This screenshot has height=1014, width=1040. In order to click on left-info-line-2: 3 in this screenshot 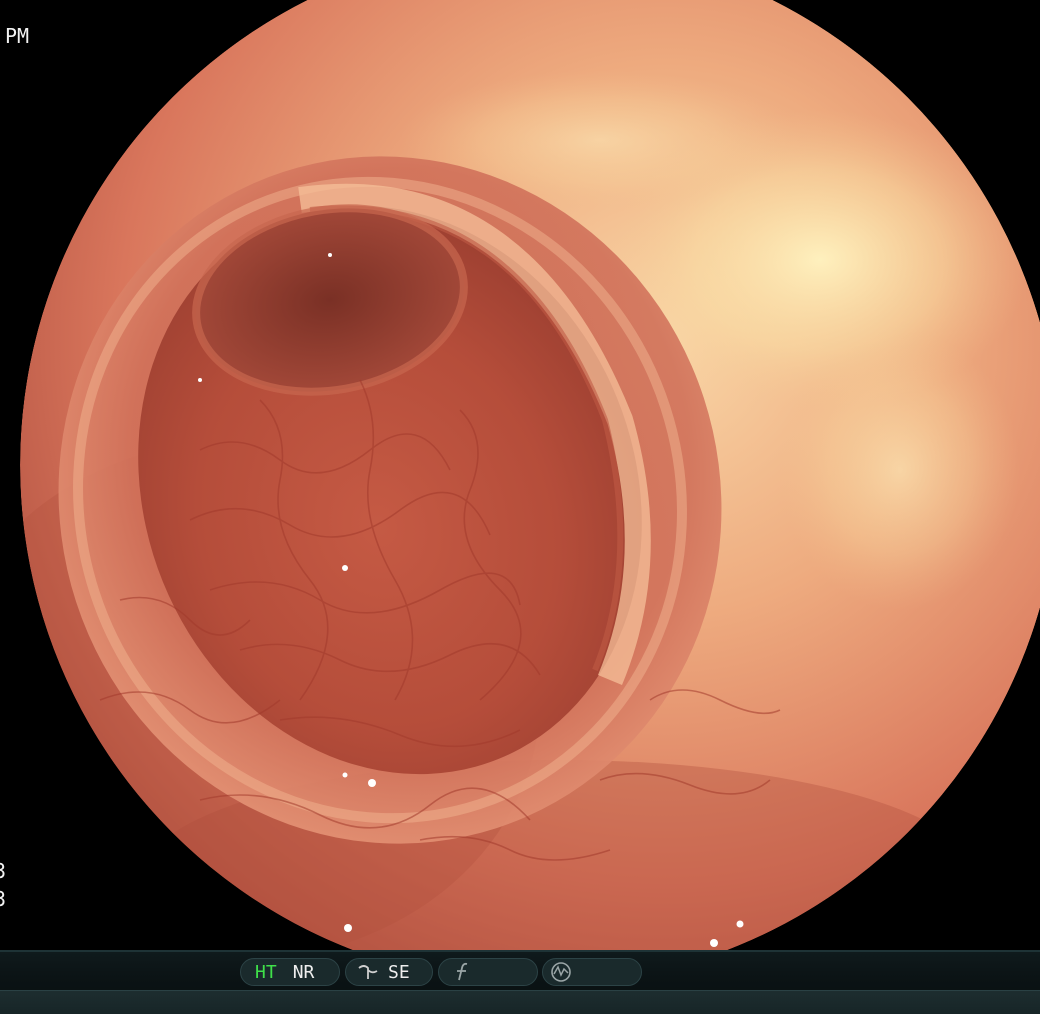, I will do `click(3, 899)`.